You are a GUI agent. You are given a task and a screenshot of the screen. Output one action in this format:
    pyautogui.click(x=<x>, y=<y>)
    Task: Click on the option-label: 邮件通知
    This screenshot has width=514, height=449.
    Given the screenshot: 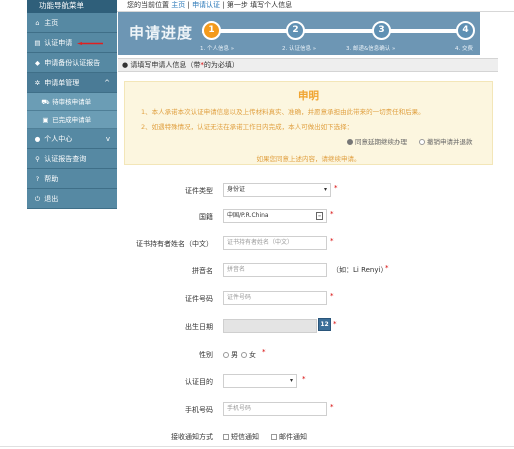 What is the action you would take?
    pyautogui.click(x=293, y=437)
    